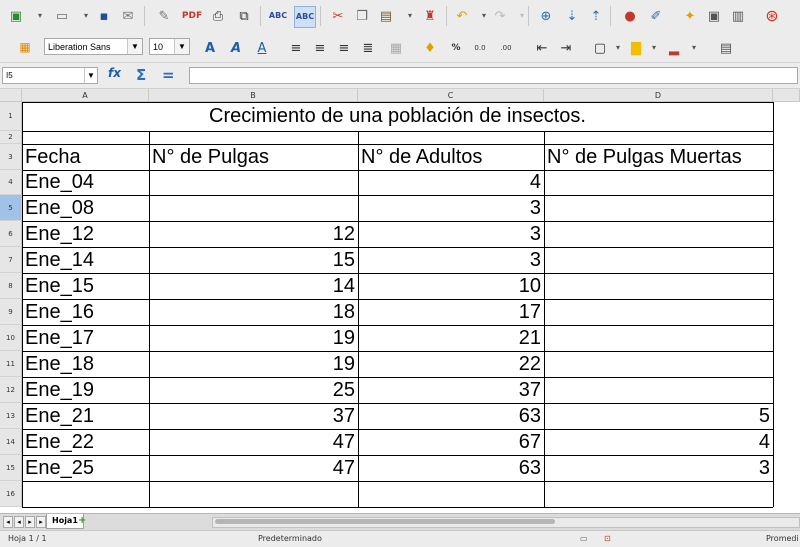  I want to click on toggle-grid-icon: ▤, so click(726, 48).